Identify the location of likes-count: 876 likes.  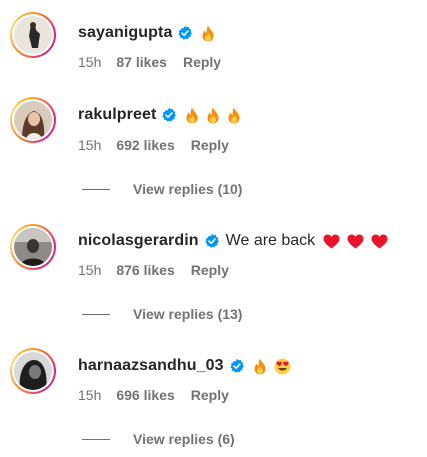
(145, 270).